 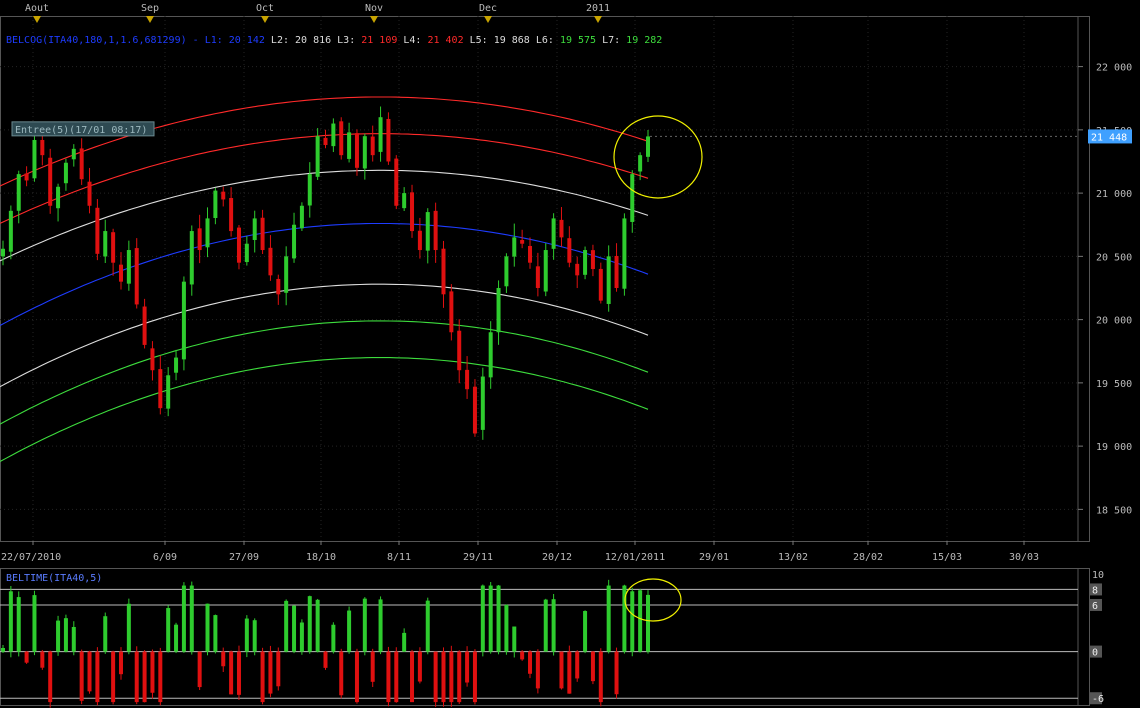 What do you see at coordinates (54, 578) in the screenshot?
I see `oscillator-title: BELTIME(ITA40,5)` at bounding box center [54, 578].